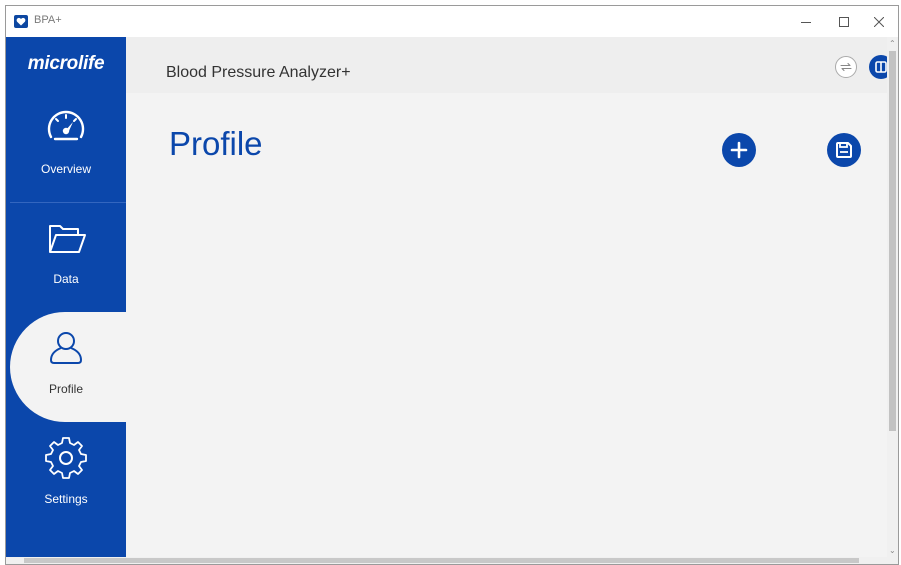  I want to click on sidebar-nav: microlife Overview Data Profile Settings, so click(78, 297).